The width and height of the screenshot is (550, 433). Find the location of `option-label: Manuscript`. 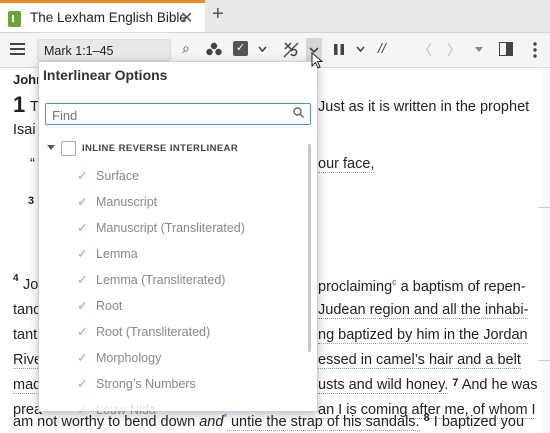

option-label: Manuscript is located at coordinates (127, 202).